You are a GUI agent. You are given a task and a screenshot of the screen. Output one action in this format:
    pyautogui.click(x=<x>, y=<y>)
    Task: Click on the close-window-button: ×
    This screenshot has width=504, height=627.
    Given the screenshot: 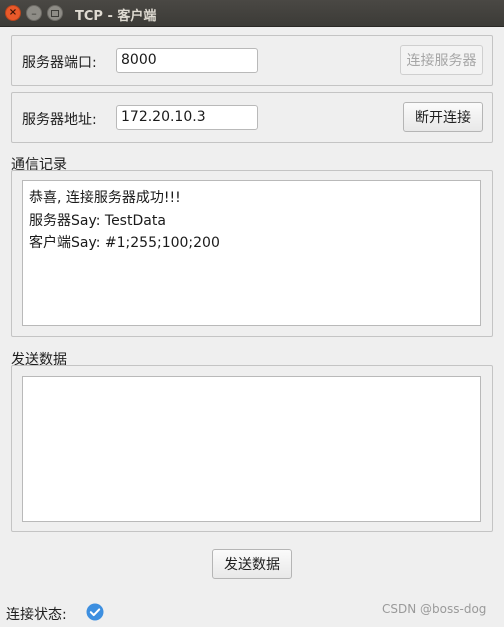 What is the action you would take?
    pyautogui.click(x=13, y=13)
    